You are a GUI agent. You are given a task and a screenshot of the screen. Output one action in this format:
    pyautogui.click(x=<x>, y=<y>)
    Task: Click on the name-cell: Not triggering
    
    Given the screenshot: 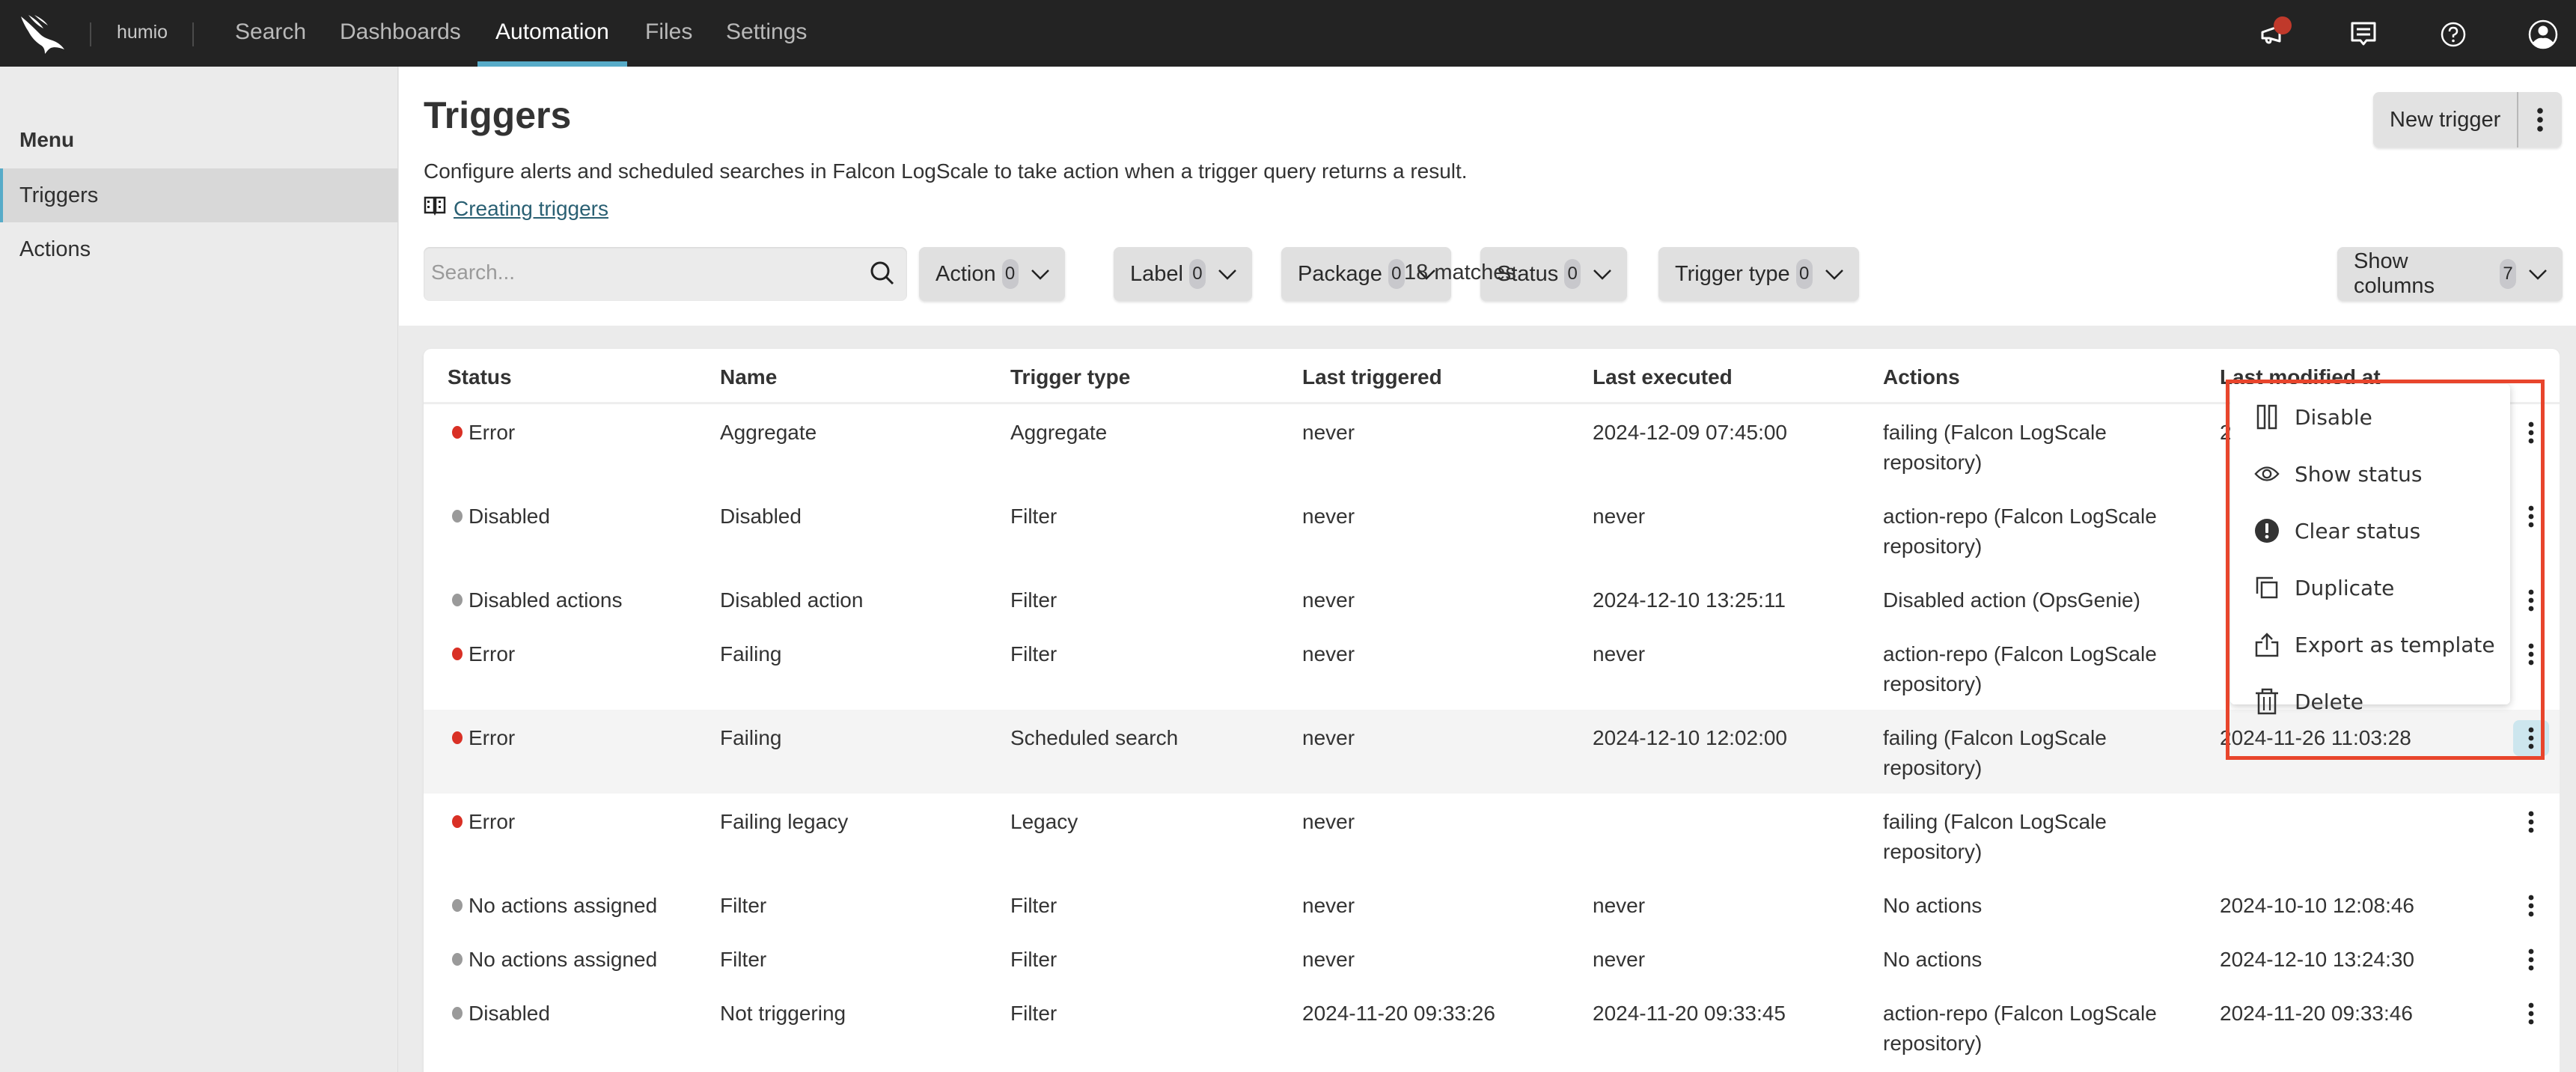 What is the action you would take?
    pyautogui.click(x=783, y=1014)
    